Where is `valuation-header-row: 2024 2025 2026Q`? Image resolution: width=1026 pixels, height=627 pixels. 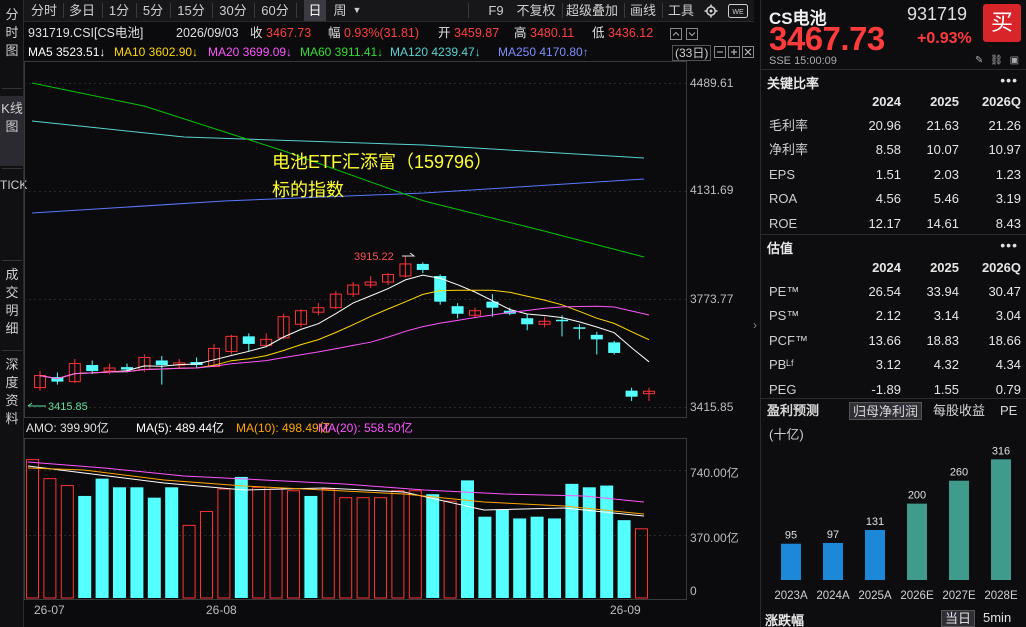 valuation-header-row: 2024 2025 2026Q is located at coordinates (946, 267).